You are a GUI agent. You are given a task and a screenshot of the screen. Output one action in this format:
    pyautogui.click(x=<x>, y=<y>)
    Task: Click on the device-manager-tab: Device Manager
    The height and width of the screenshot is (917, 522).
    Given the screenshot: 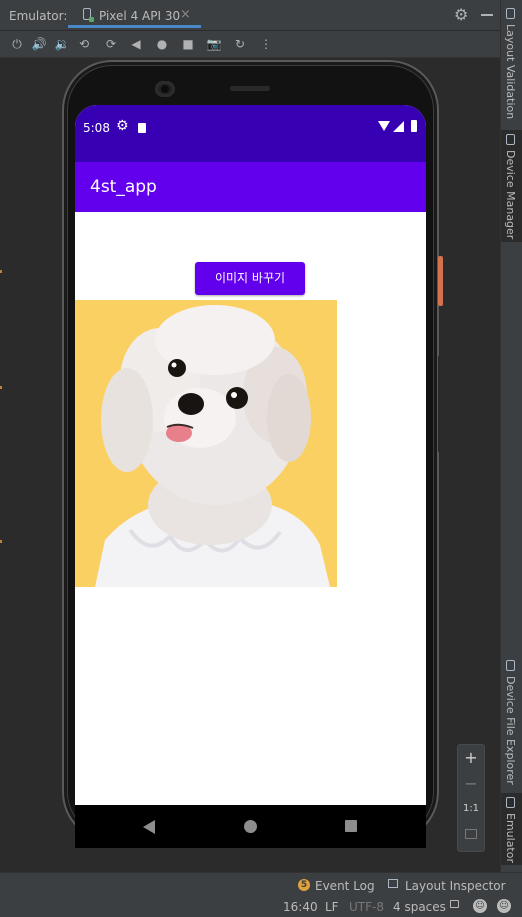 What is the action you would take?
    pyautogui.click(x=511, y=186)
    